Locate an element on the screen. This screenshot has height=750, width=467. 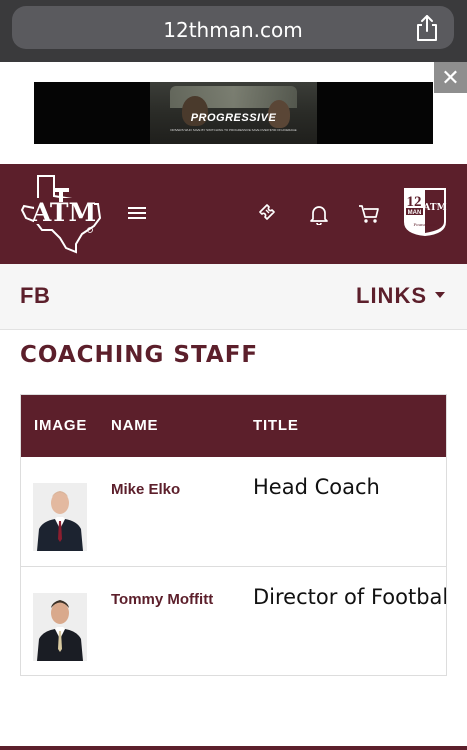
svg-text: 12 is located at coordinates (414, 202).